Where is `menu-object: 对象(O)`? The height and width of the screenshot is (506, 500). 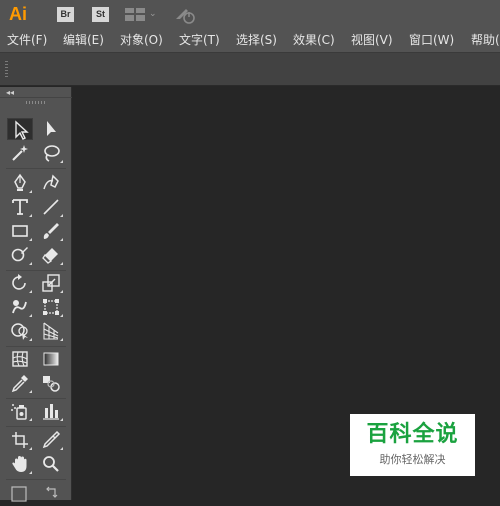 menu-object: 对象(O) is located at coordinates (141, 40).